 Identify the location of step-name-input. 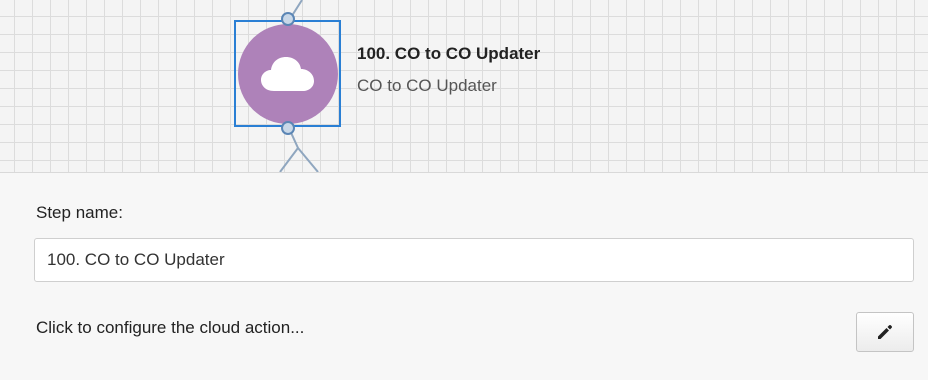
(474, 260).